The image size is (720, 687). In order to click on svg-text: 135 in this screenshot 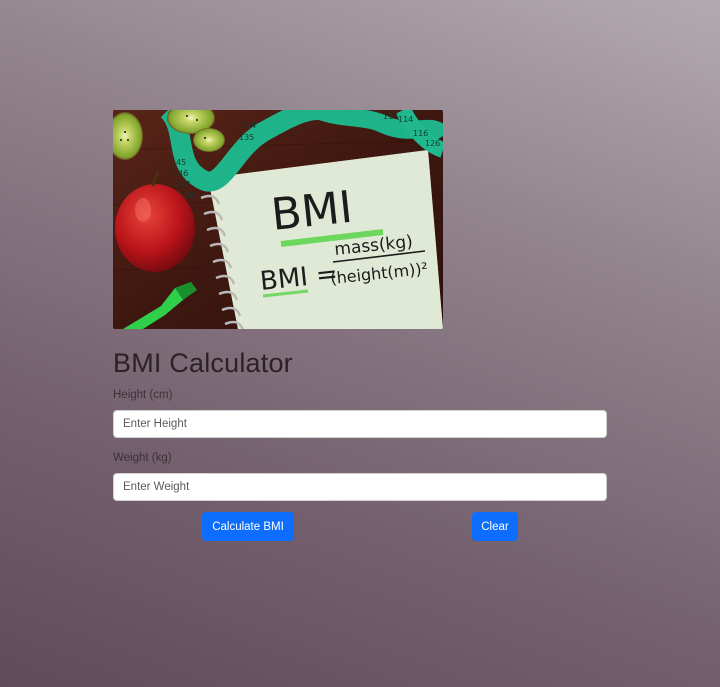, I will do `click(246, 137)`.